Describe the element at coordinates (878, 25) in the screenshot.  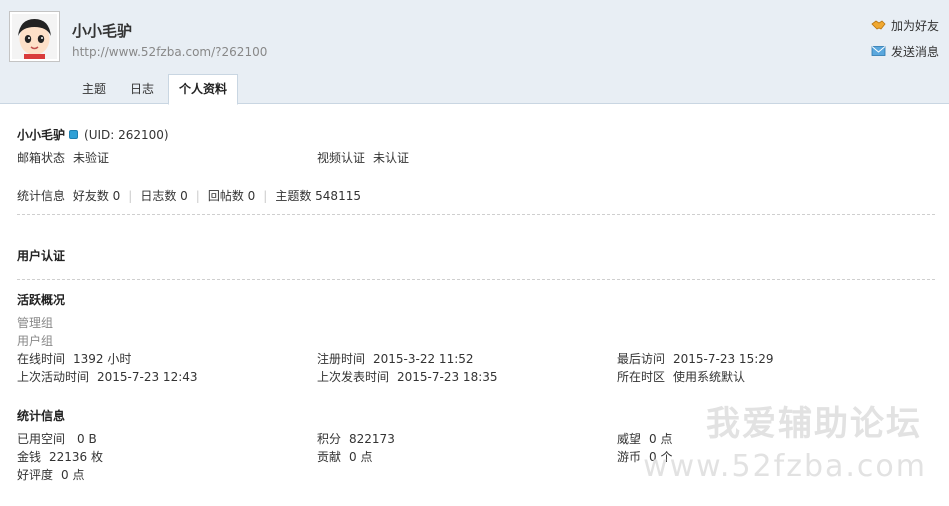
I see `handshake-icon` at that location.